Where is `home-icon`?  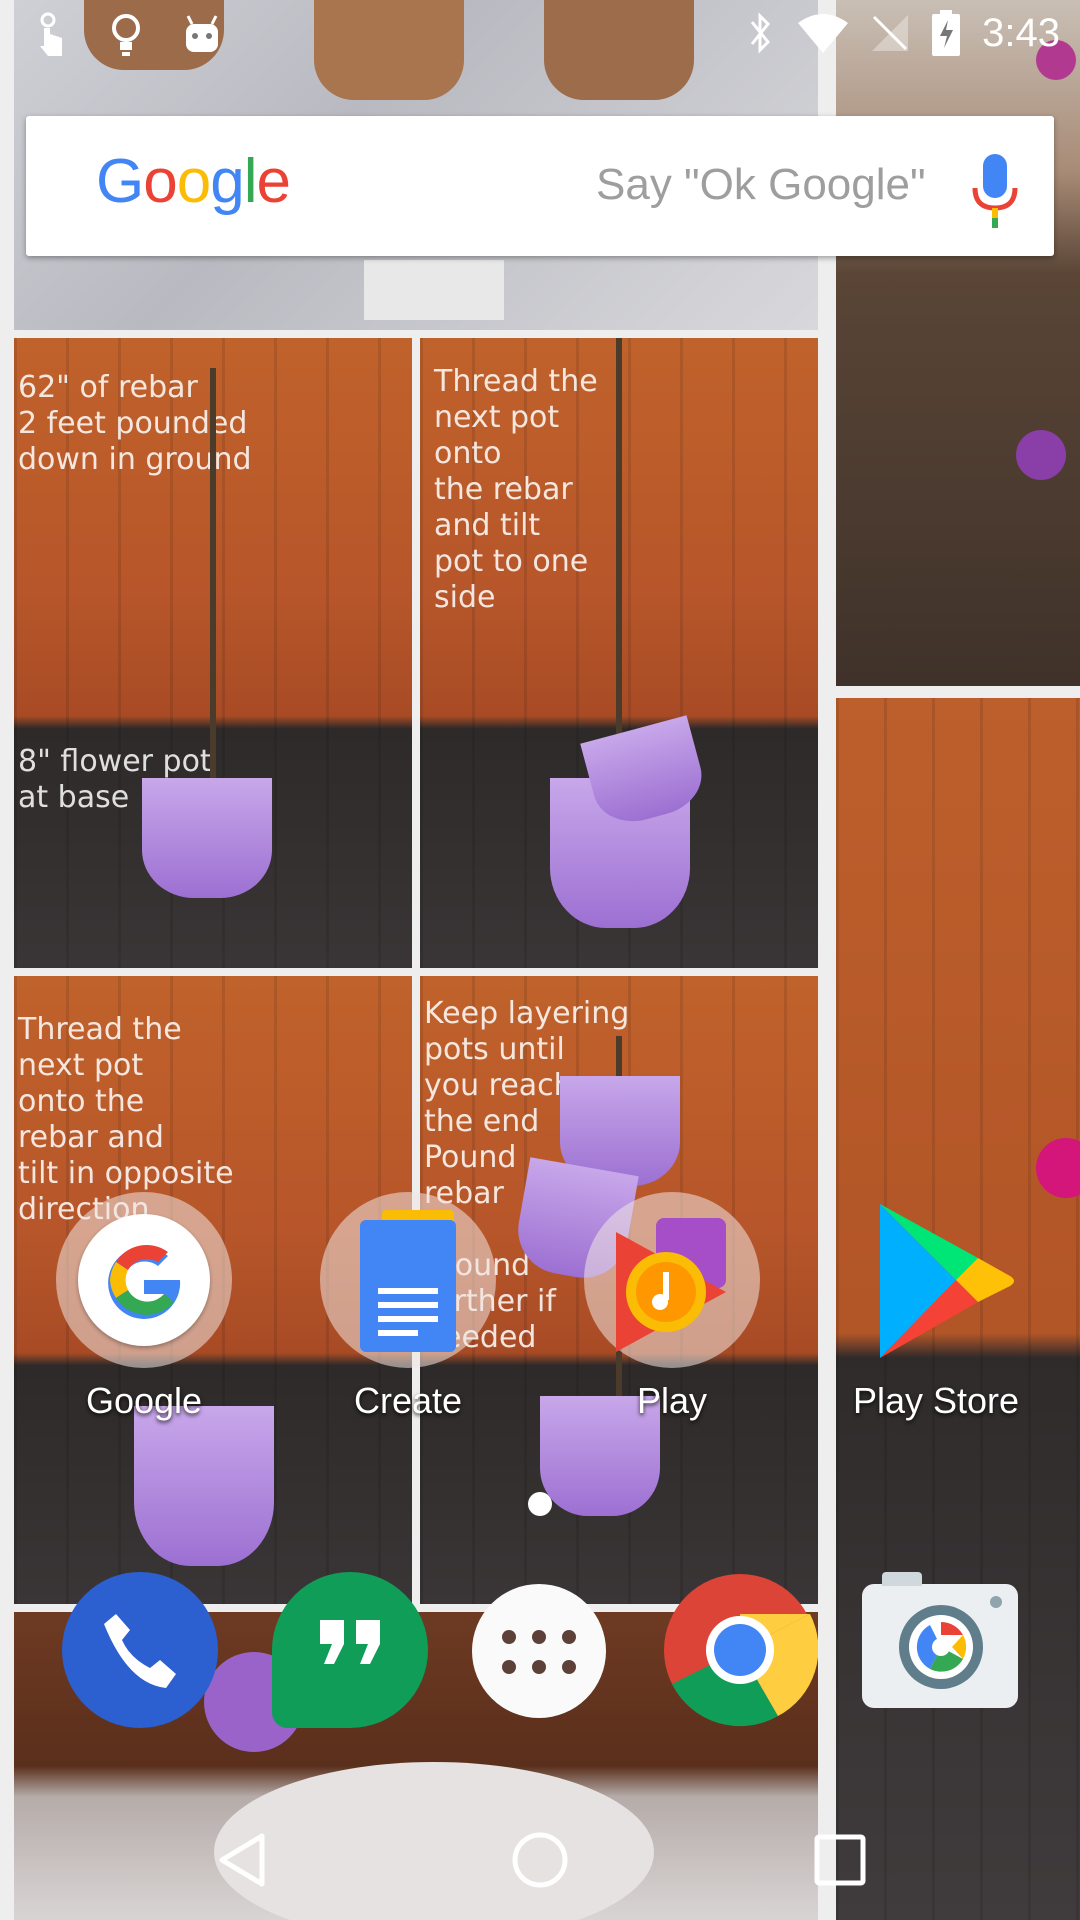 home-icon is located at coordinates (540, 1860).